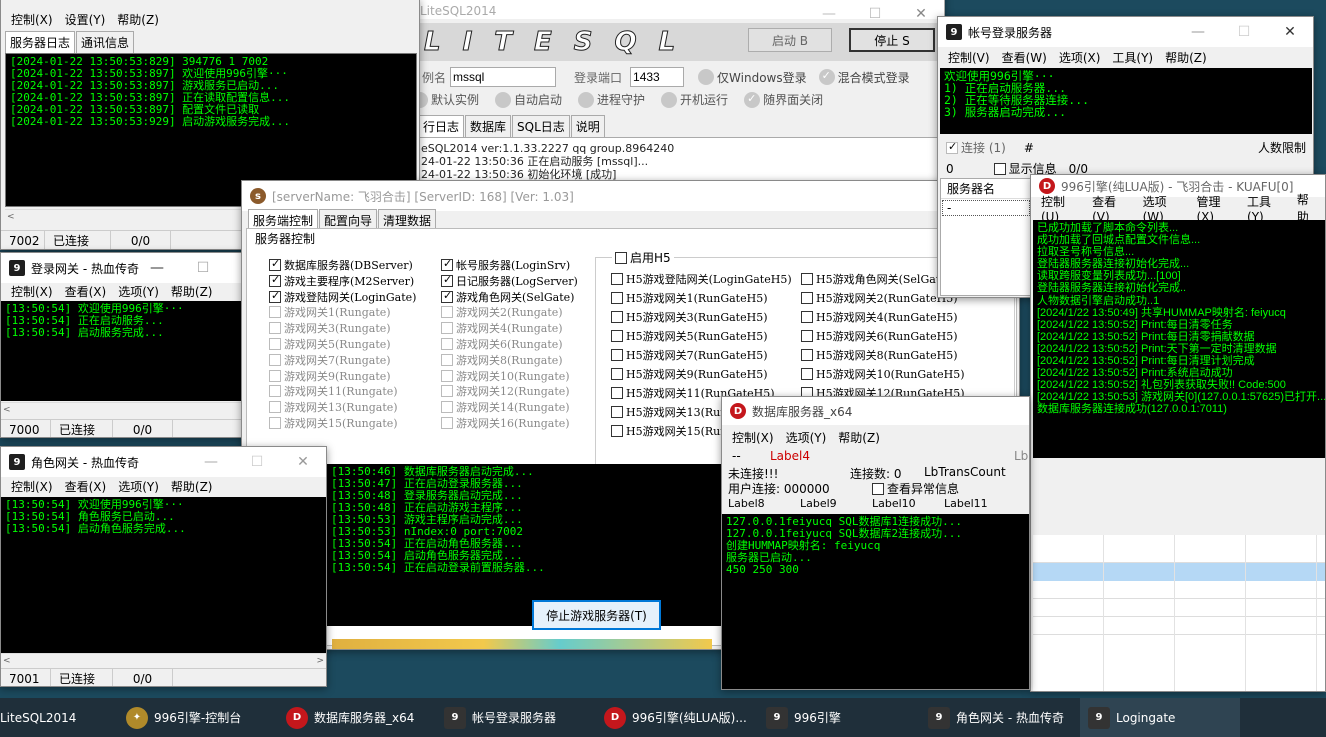 The height and width of the screenshot is (737, 1326). I want to click on col1-item: 游戏主要程序(M2Server), so click(341, 281).